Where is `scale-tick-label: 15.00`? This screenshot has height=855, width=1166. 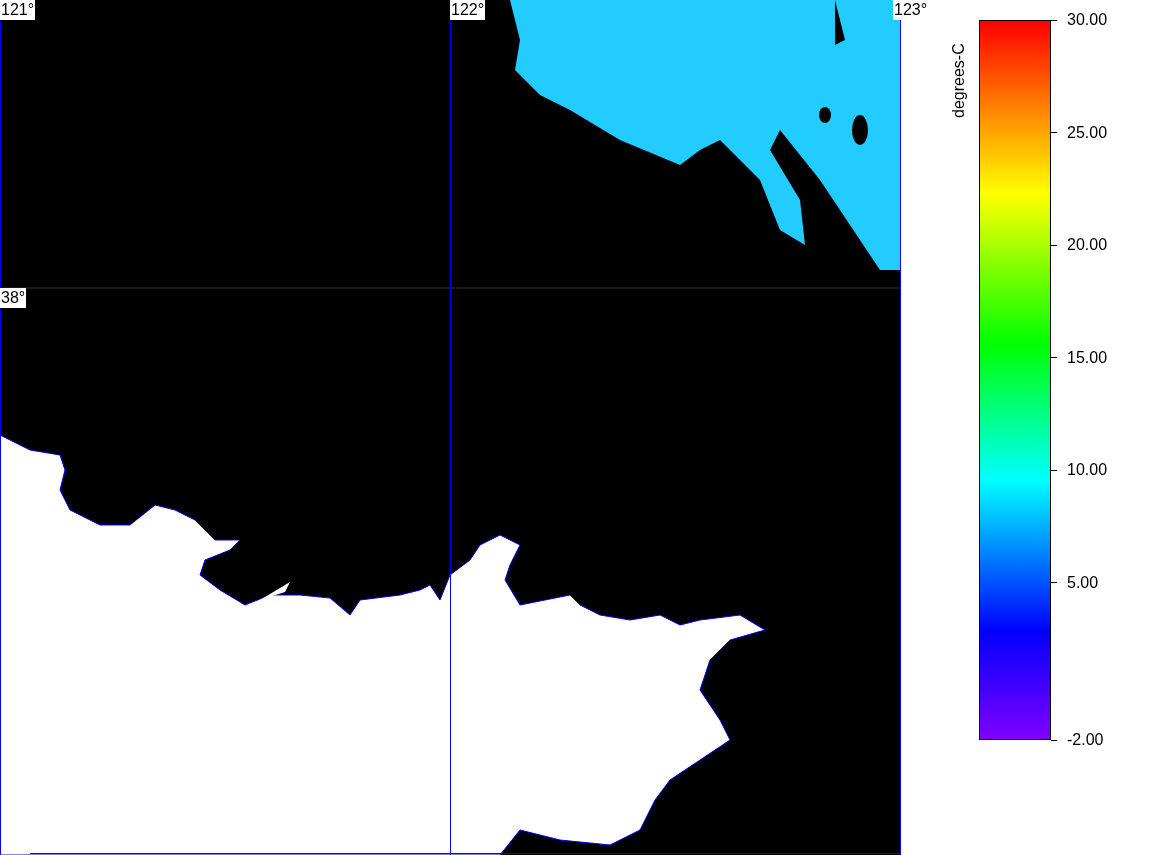 scale-tick-label: 15.00 is located at coordinates (1087, 357).